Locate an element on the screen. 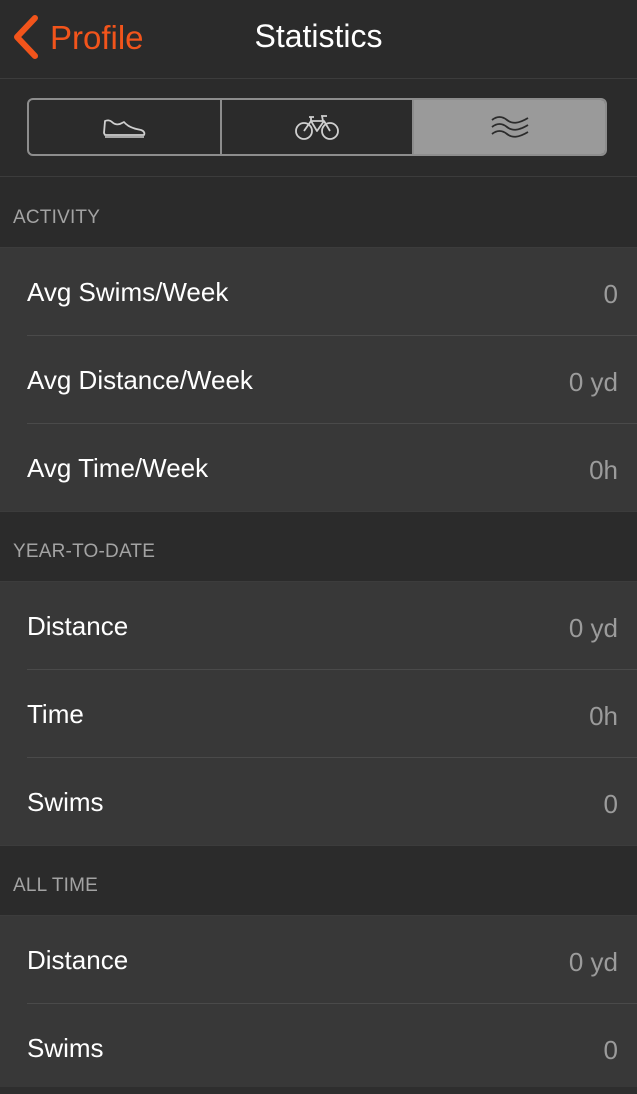 This screenshot has height=1094, width=637. page-title: Statistics is located at coordinates (318, 36).